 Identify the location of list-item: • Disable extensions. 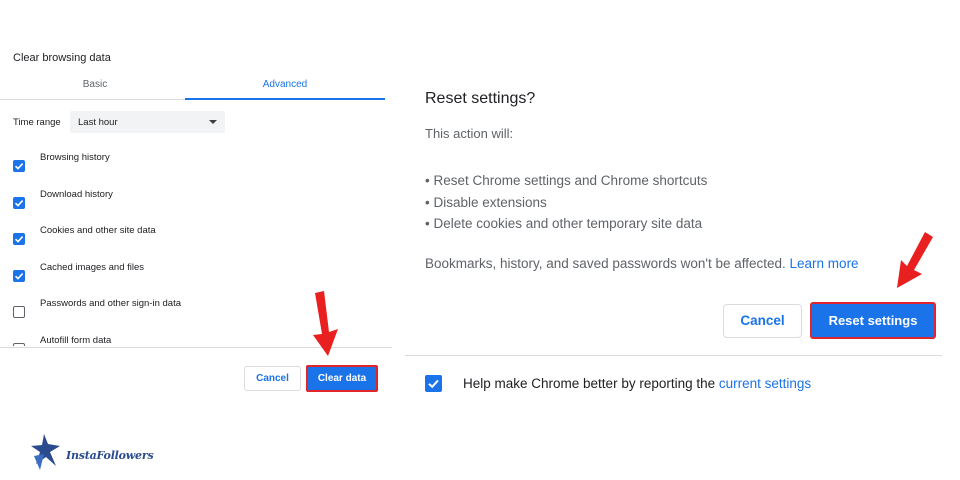
(486, 202).